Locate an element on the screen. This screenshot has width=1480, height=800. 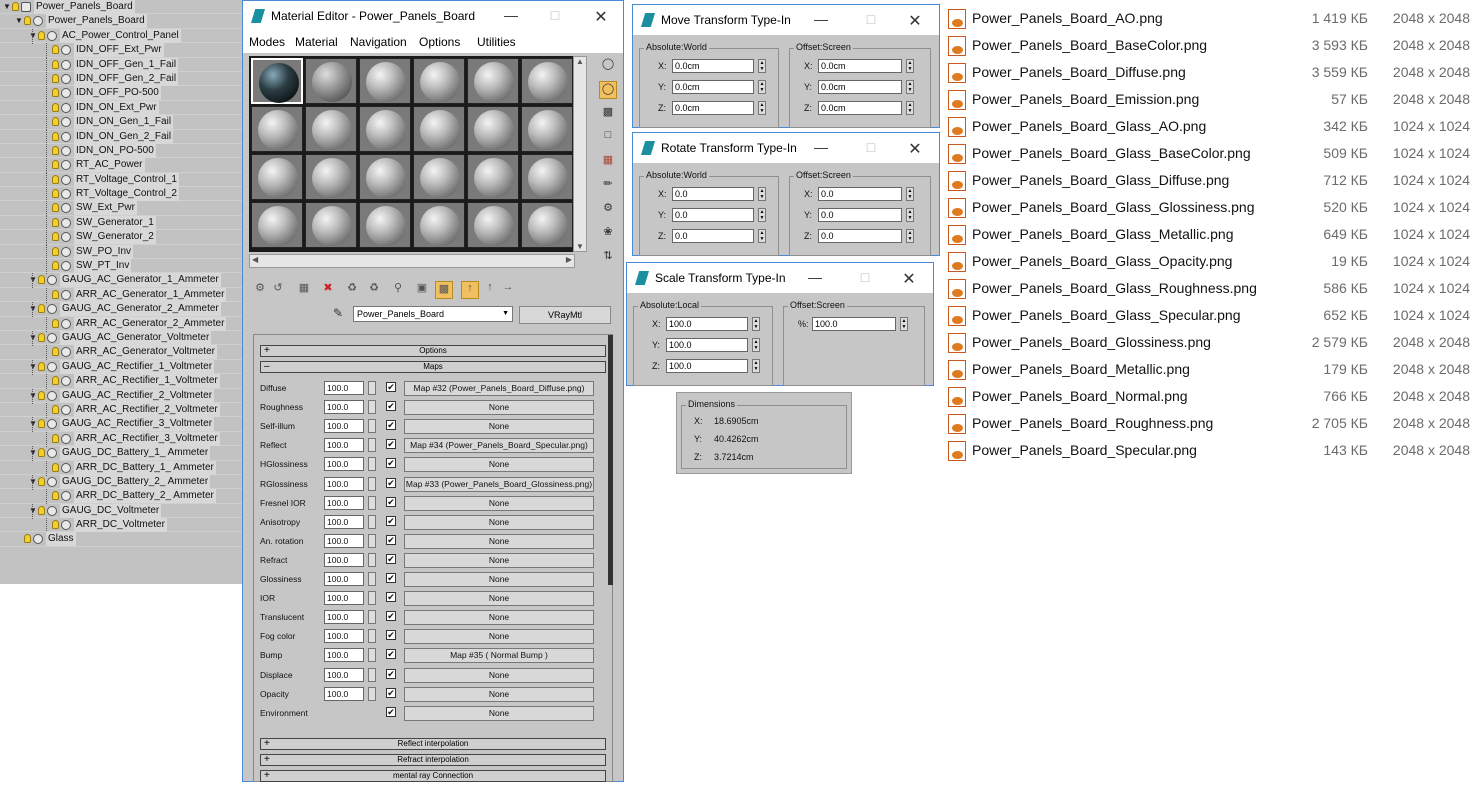
slots-vertical-scrollbar: ▲ ▼ is located at coordinates (580, 154).